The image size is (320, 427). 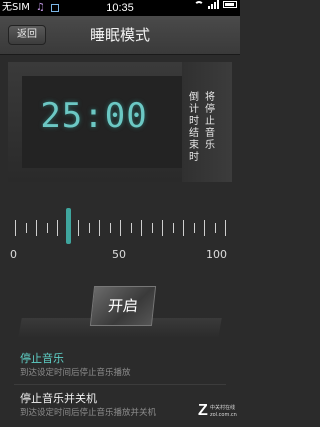 What do you see at coordinates (42, 358) in the screenshot?
I see `option-title: 停止音乐` at bounding box center [42, 358].